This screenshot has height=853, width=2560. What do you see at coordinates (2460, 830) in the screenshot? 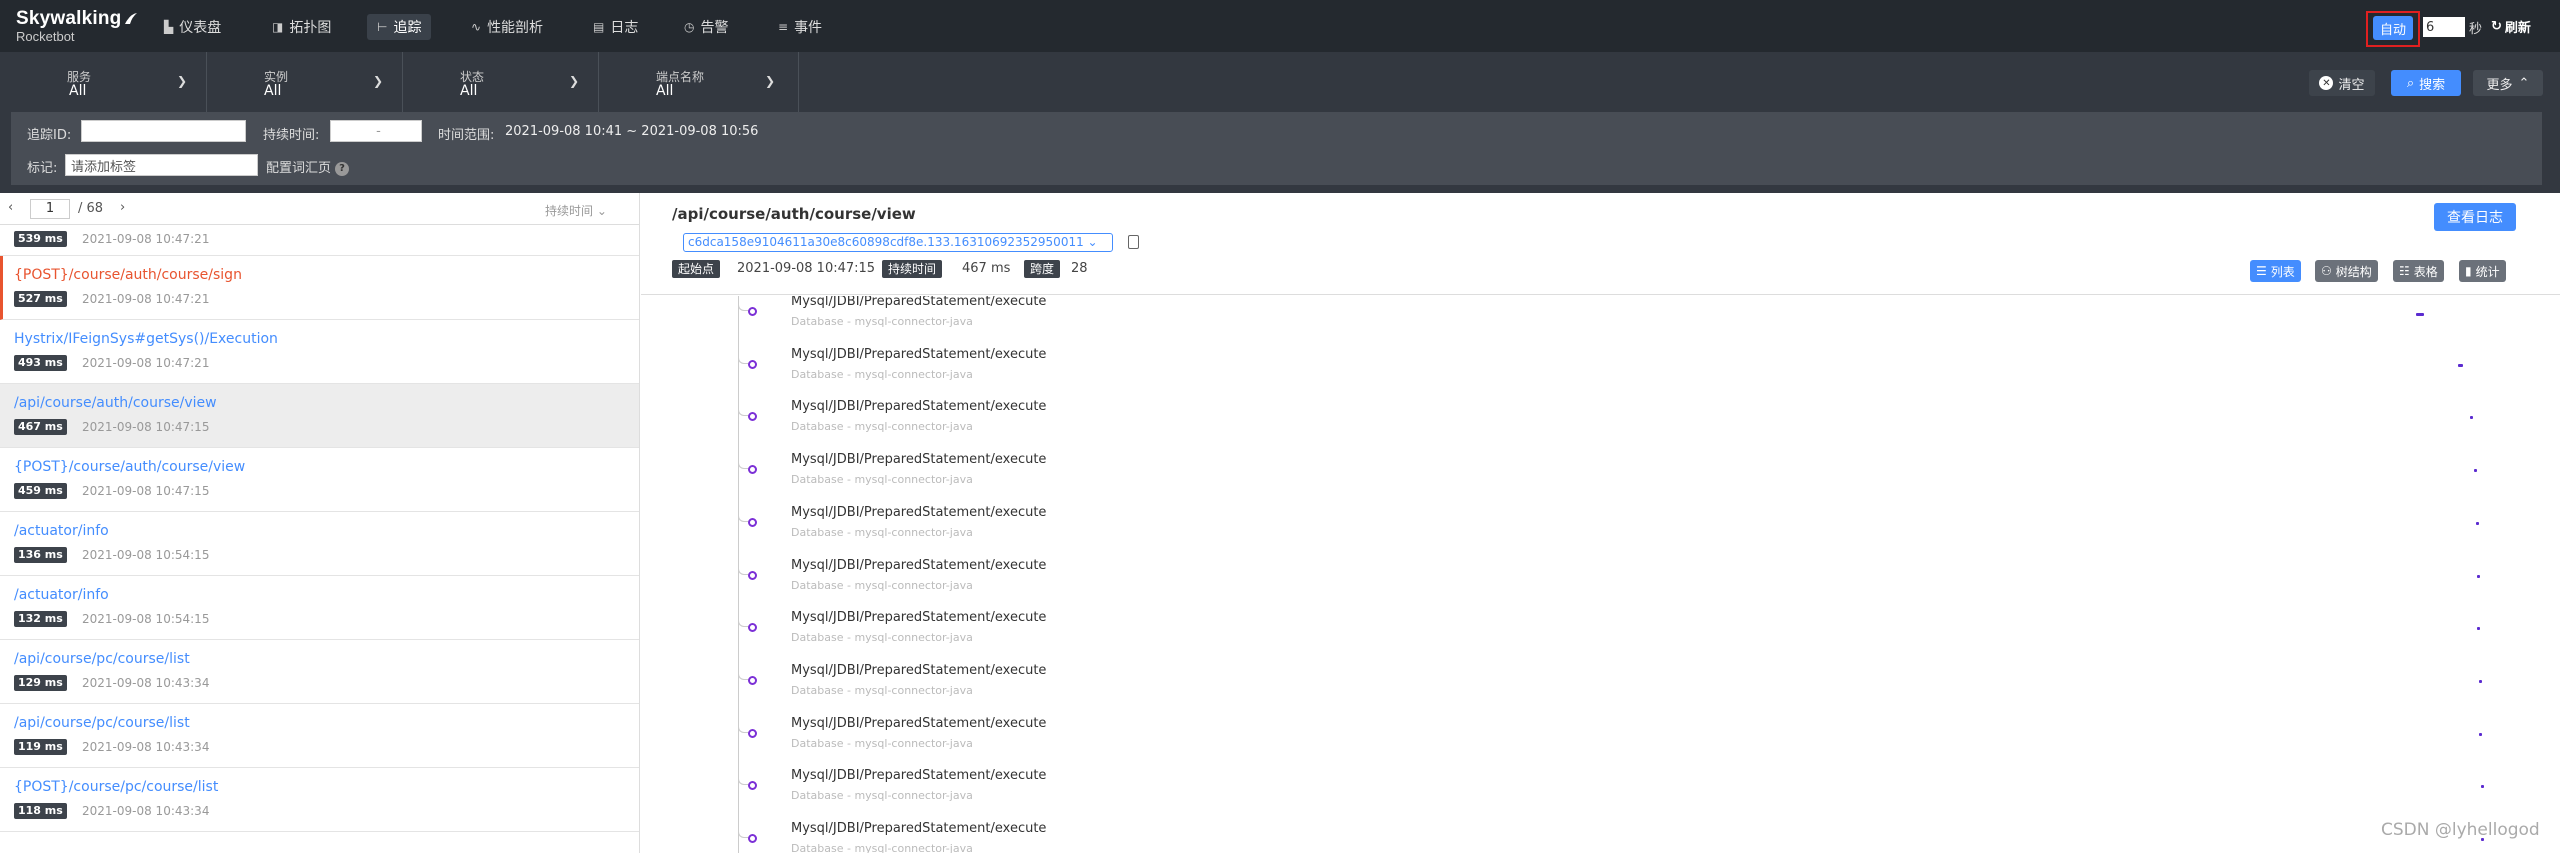
I see `watermark: CSDN @lyhellogod` at bounding box center [2460, 830].